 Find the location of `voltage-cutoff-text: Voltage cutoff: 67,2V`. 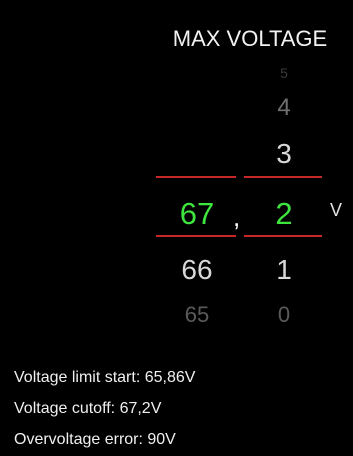

voltage-cutoff-text: Voltage cutoff: 67,2V is located at coordinates (88, 408).